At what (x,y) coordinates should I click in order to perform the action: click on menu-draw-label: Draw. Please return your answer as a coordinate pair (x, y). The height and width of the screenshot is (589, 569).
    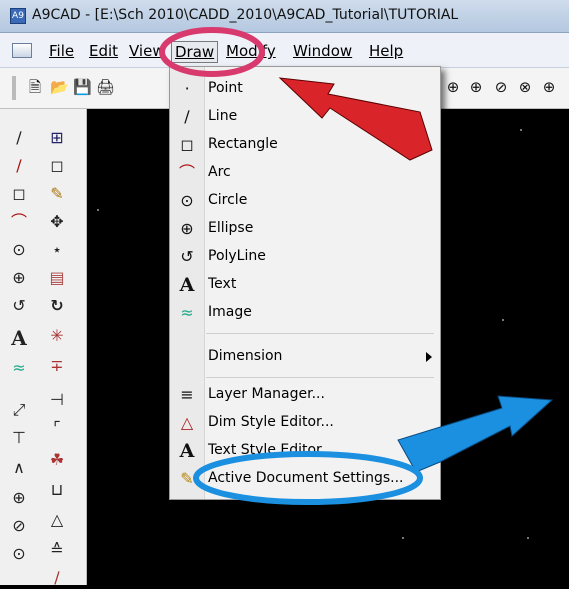
    Looking at the image, I should click on (195, 52).